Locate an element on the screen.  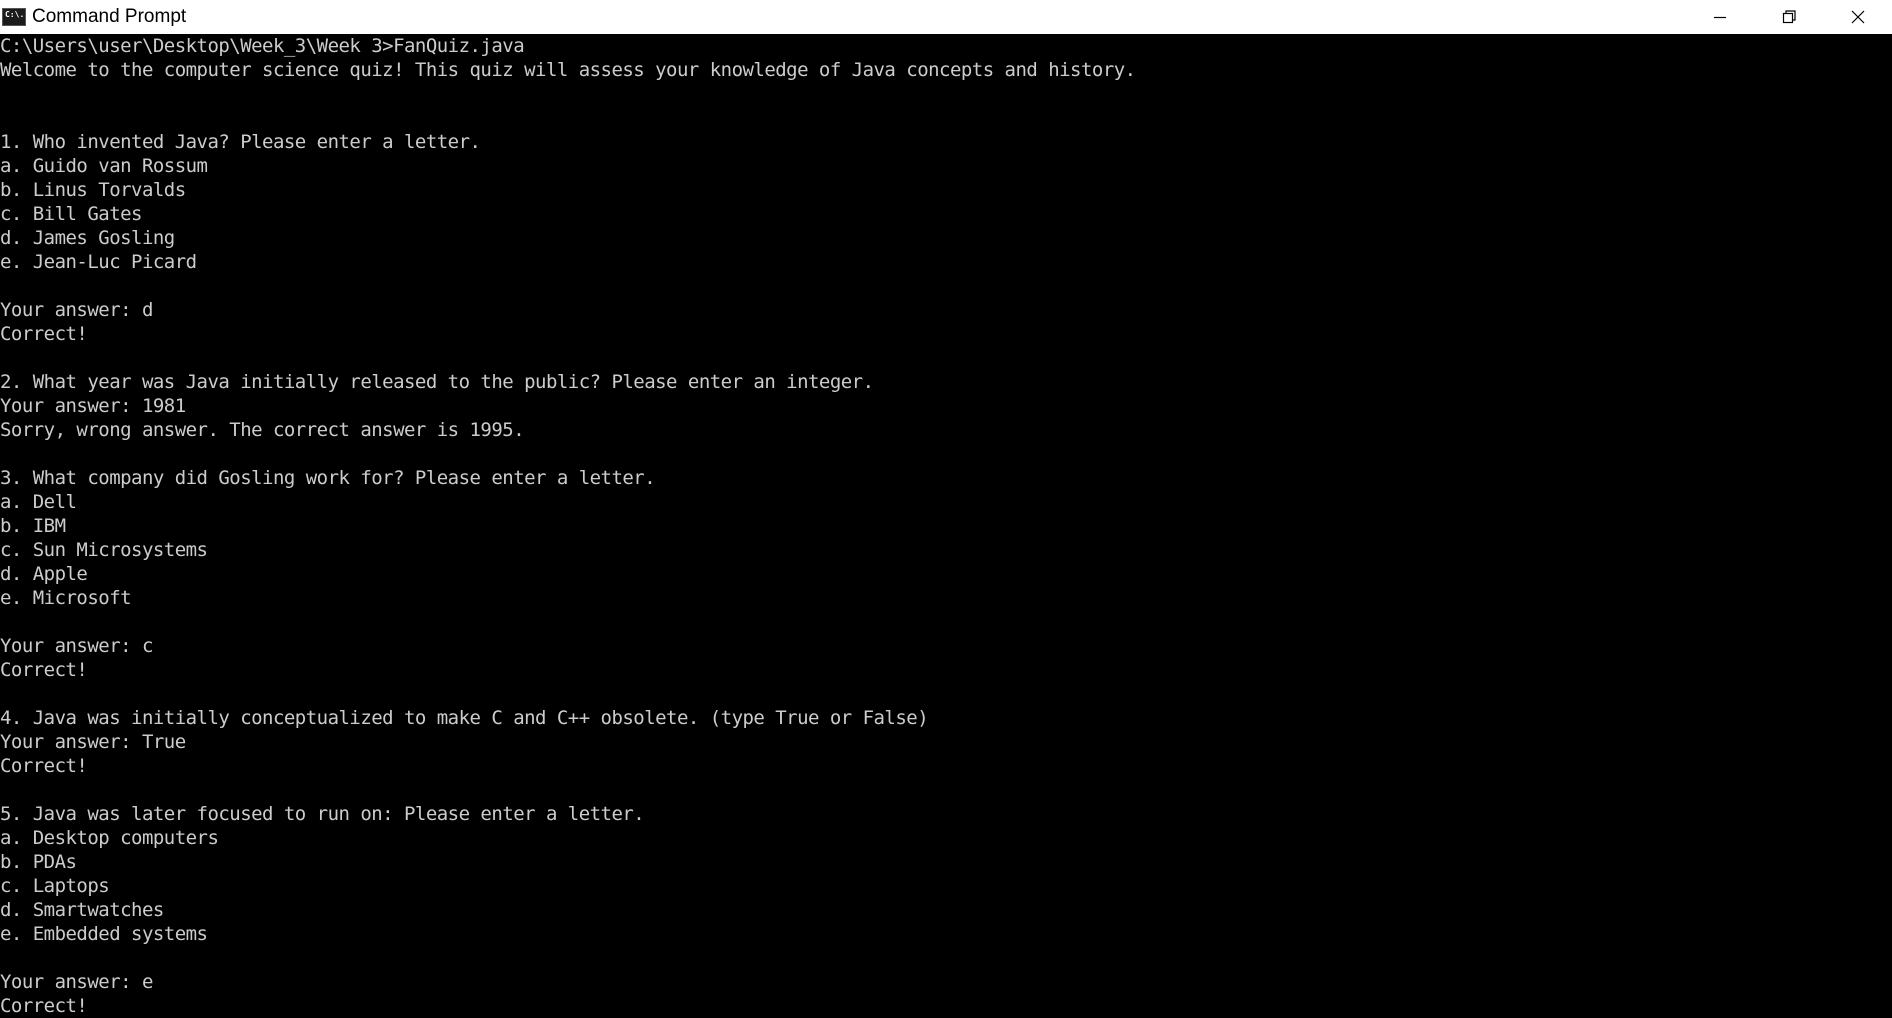
close-button is located at coordinates (1857, 17).